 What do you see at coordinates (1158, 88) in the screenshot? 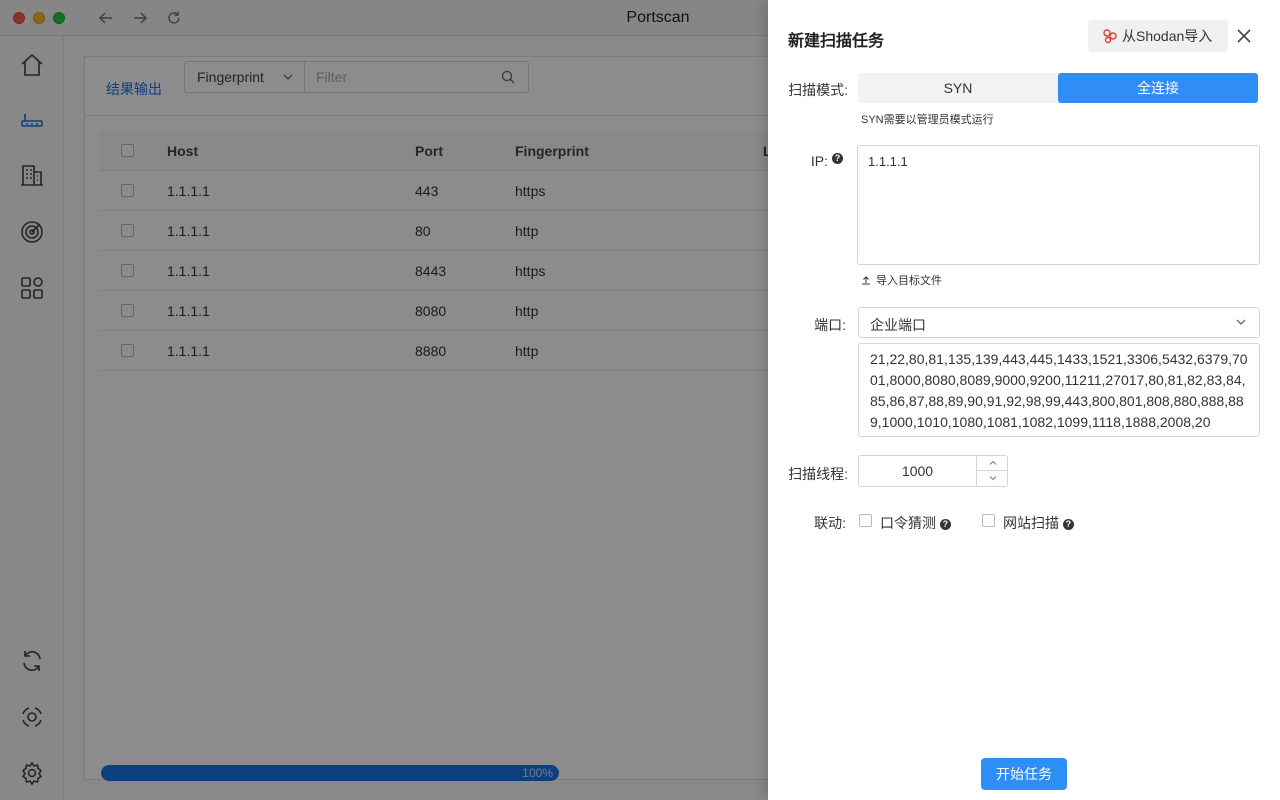
I see `scan-mode-full-connect: 全连接` at bounding box center [1158, 88].